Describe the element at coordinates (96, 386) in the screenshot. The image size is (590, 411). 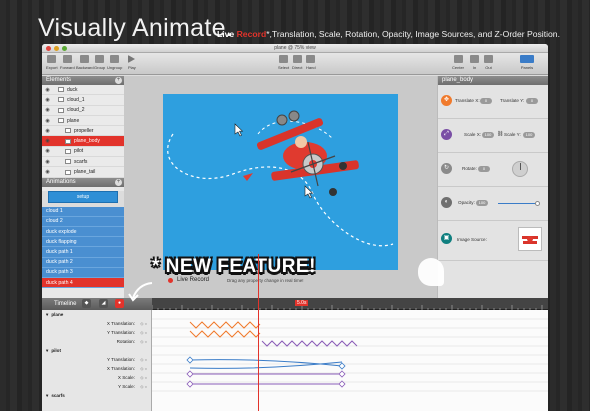
I see `timeline-property-row: Y Scale: ◇ ○` at that location.